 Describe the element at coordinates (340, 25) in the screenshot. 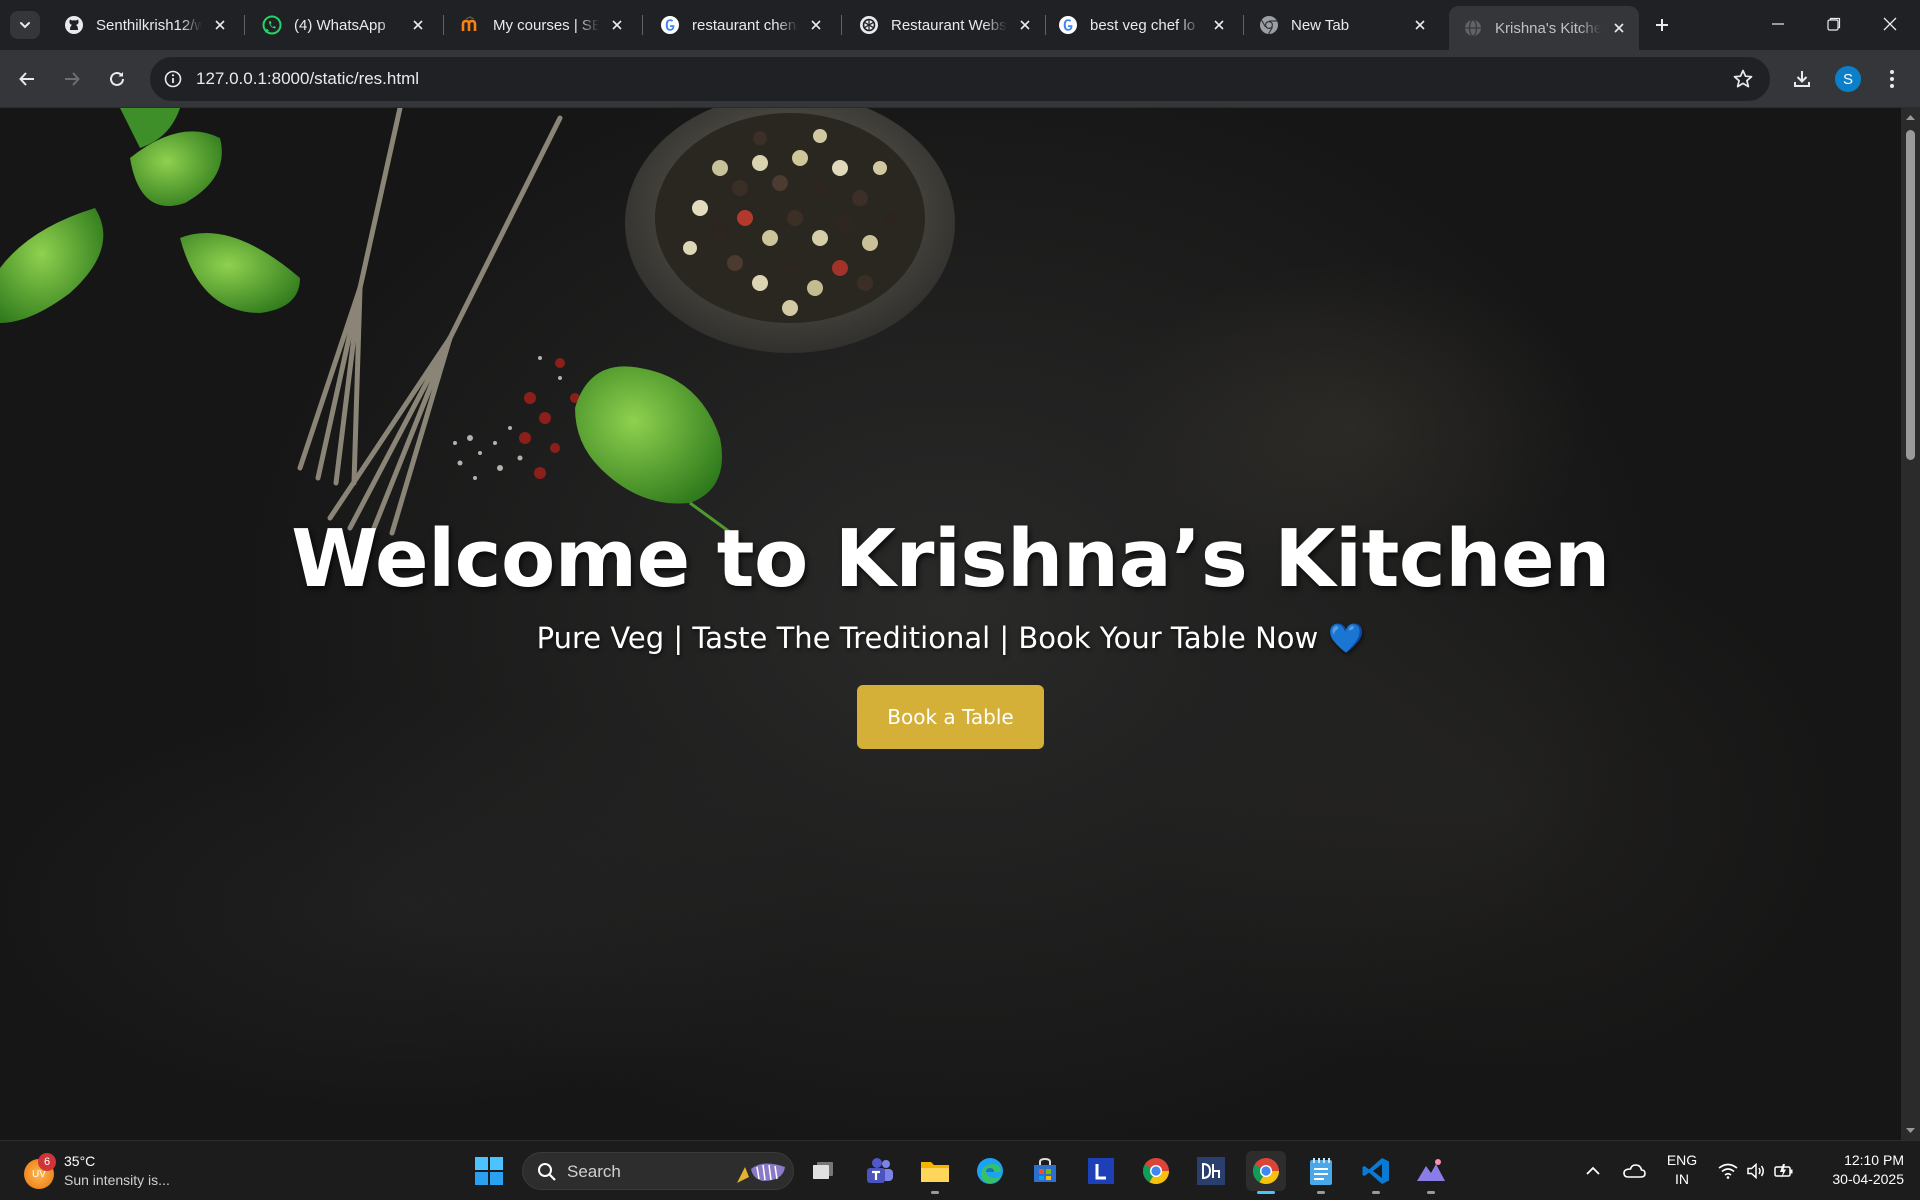

I see `tab-title: (4) WhatsApp` at that location.